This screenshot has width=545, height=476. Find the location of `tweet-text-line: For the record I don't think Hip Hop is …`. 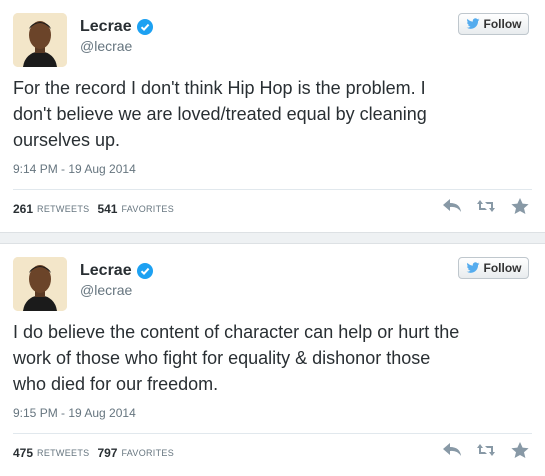

tweet-text-line: For the record I don't think Hip Hop is … is located at coordinates (219, 88).